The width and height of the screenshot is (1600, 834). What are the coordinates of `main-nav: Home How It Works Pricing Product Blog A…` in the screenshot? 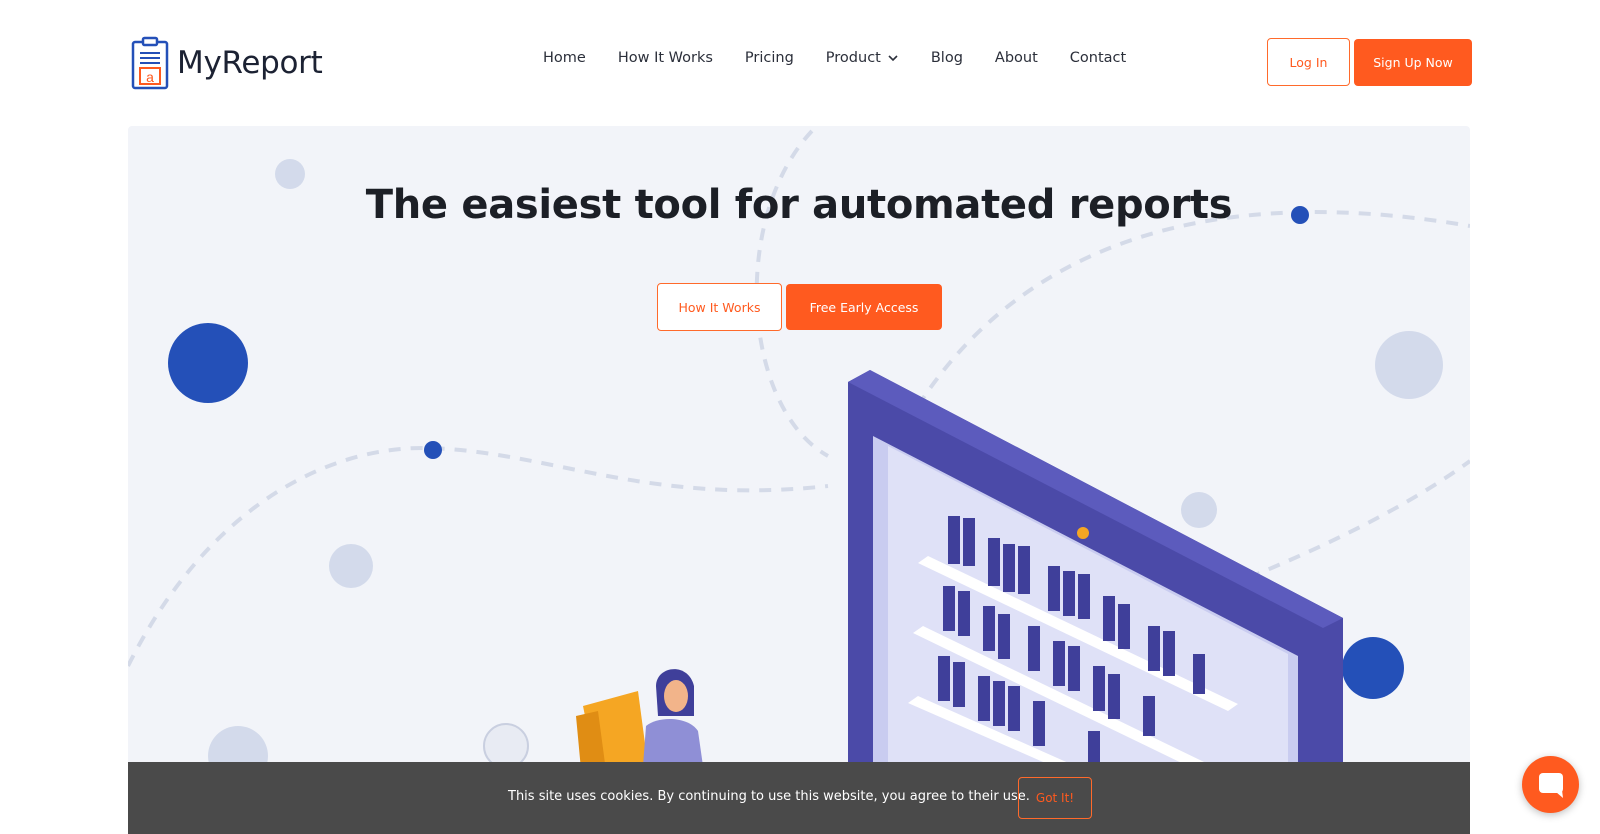 It's located at (834, 58).